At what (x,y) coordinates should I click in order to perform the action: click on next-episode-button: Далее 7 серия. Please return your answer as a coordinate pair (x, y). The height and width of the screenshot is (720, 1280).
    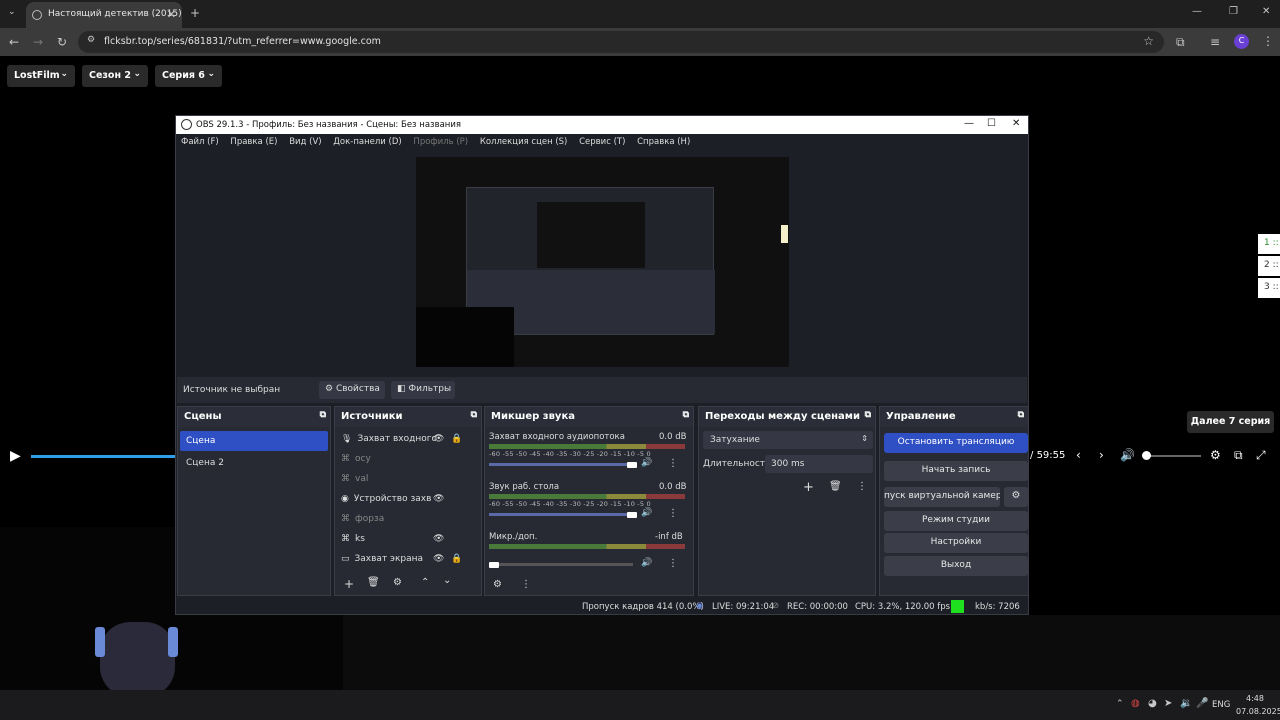
    Looking at the image, I should click on (1230, 422).